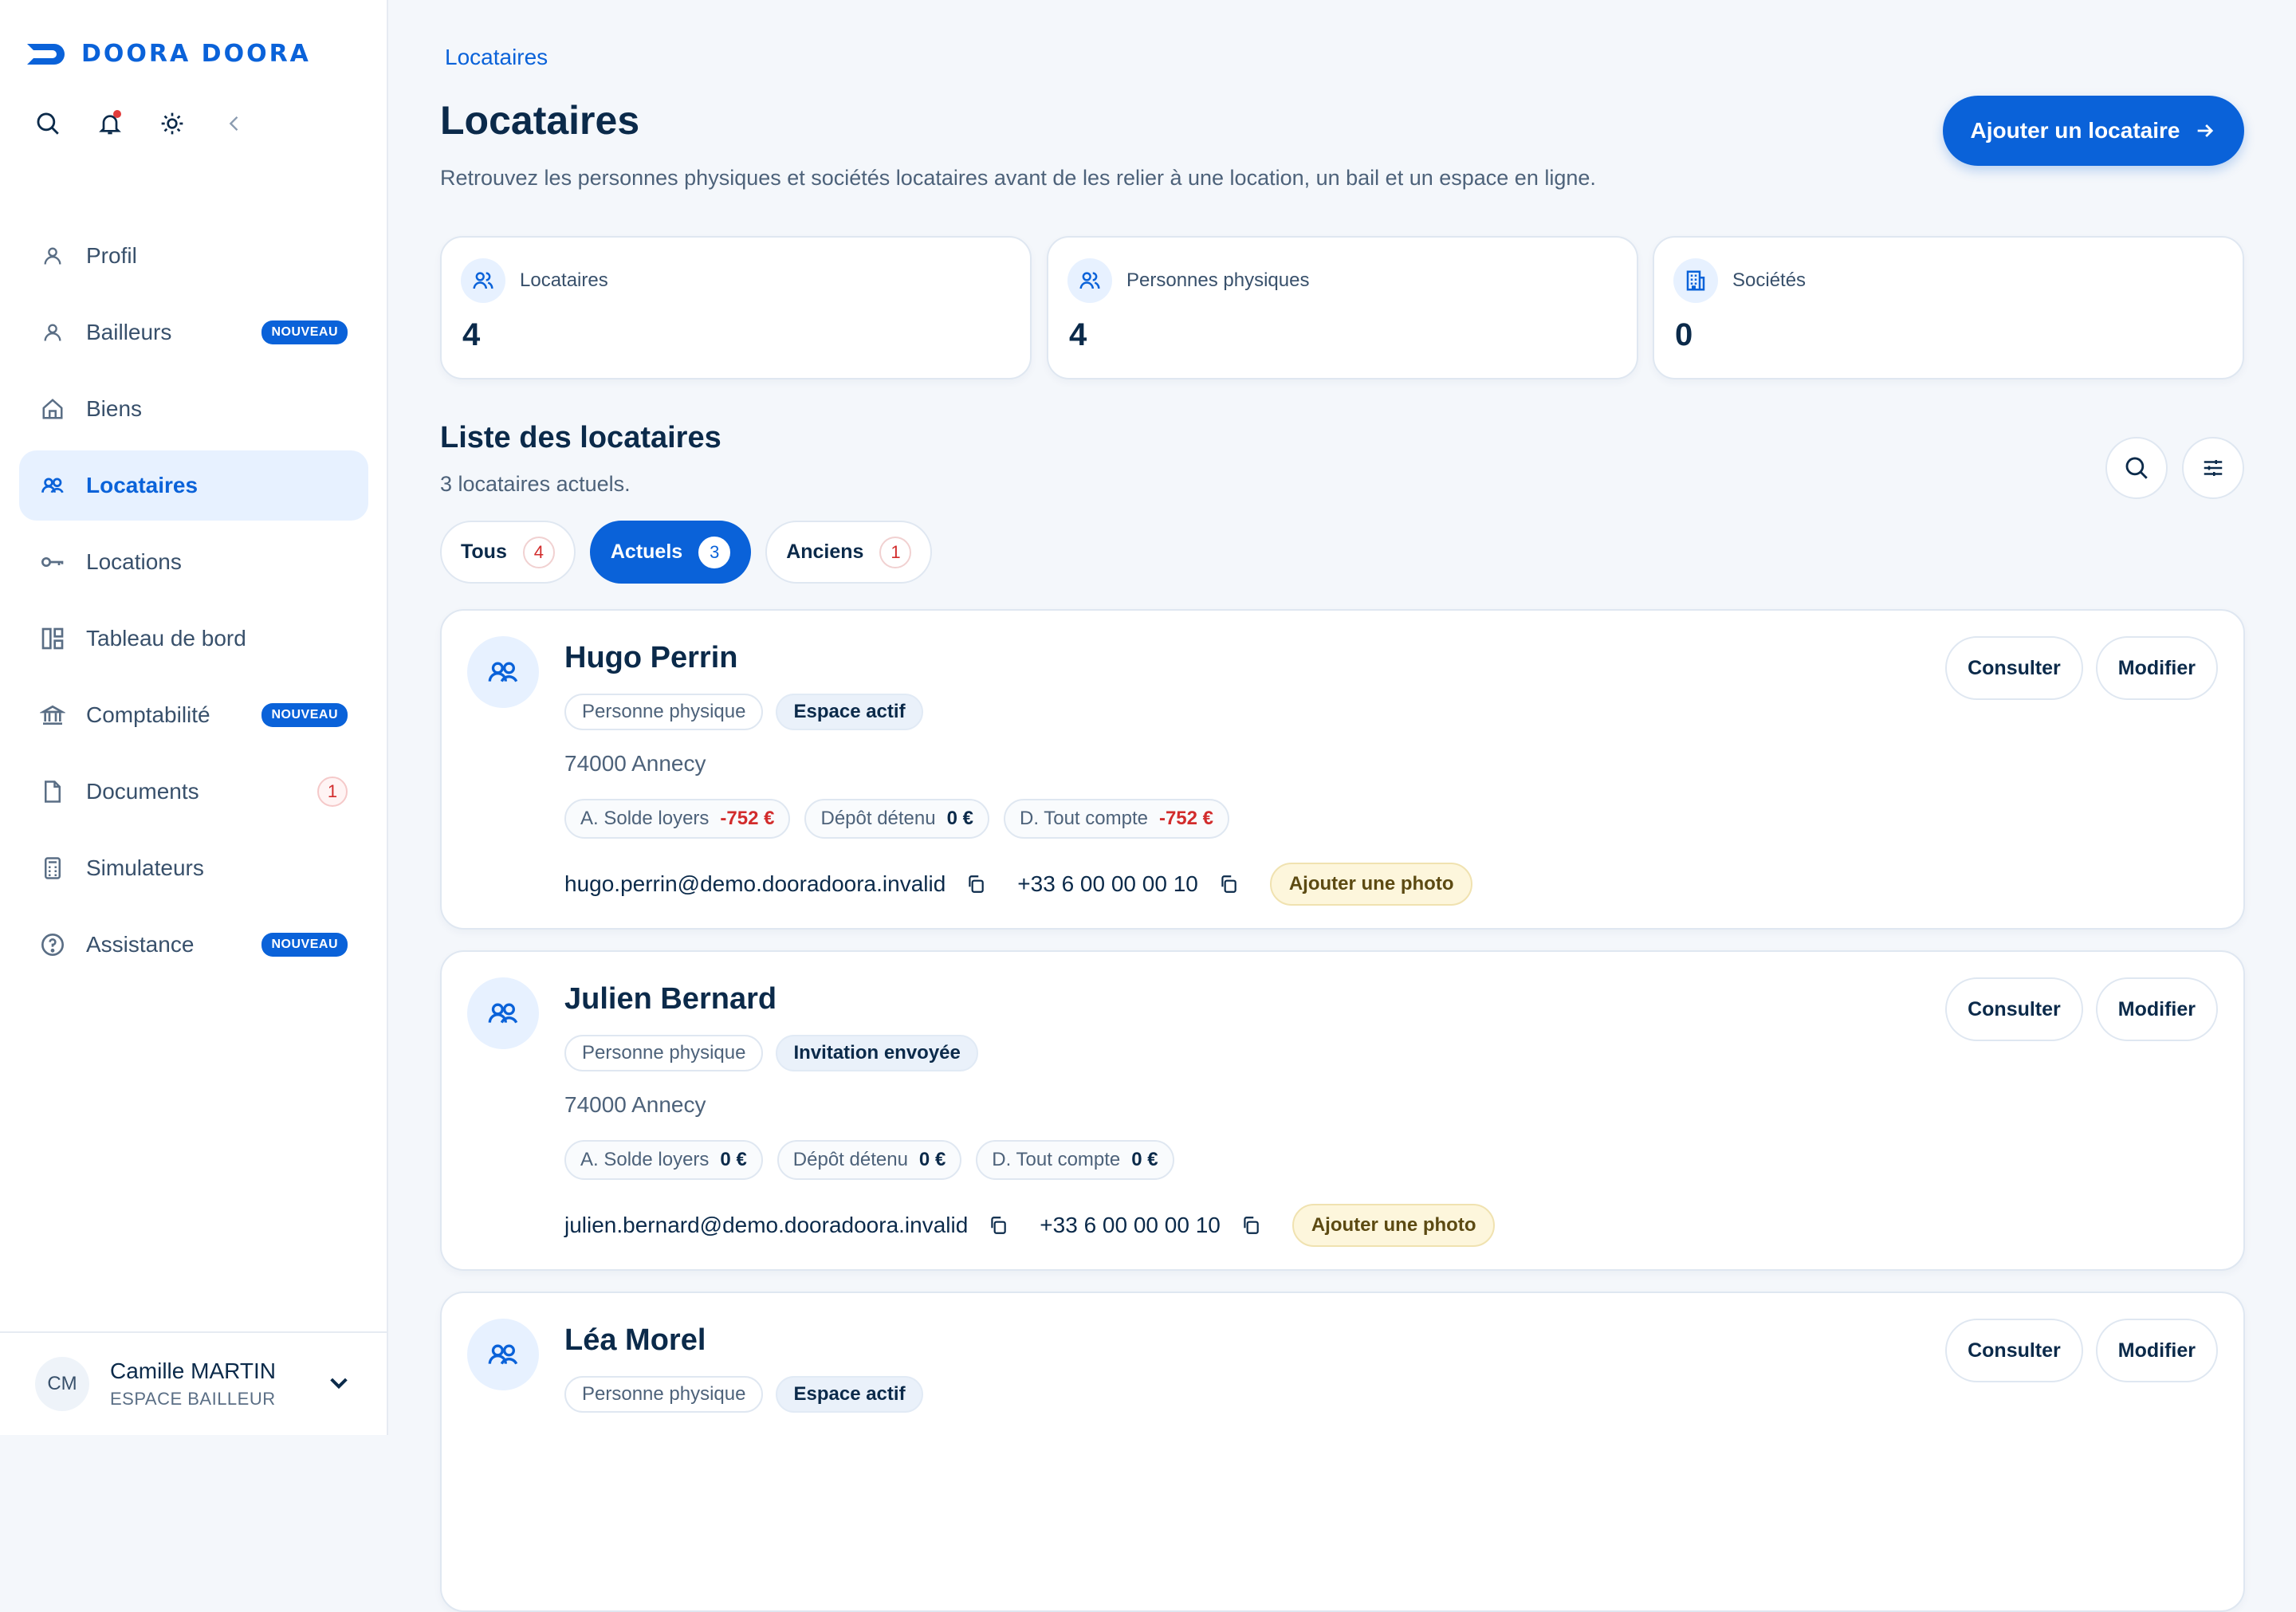  Describe the element at coordinates (540, 120) in the screenshot. I see `page-title: Locataires` at that location.